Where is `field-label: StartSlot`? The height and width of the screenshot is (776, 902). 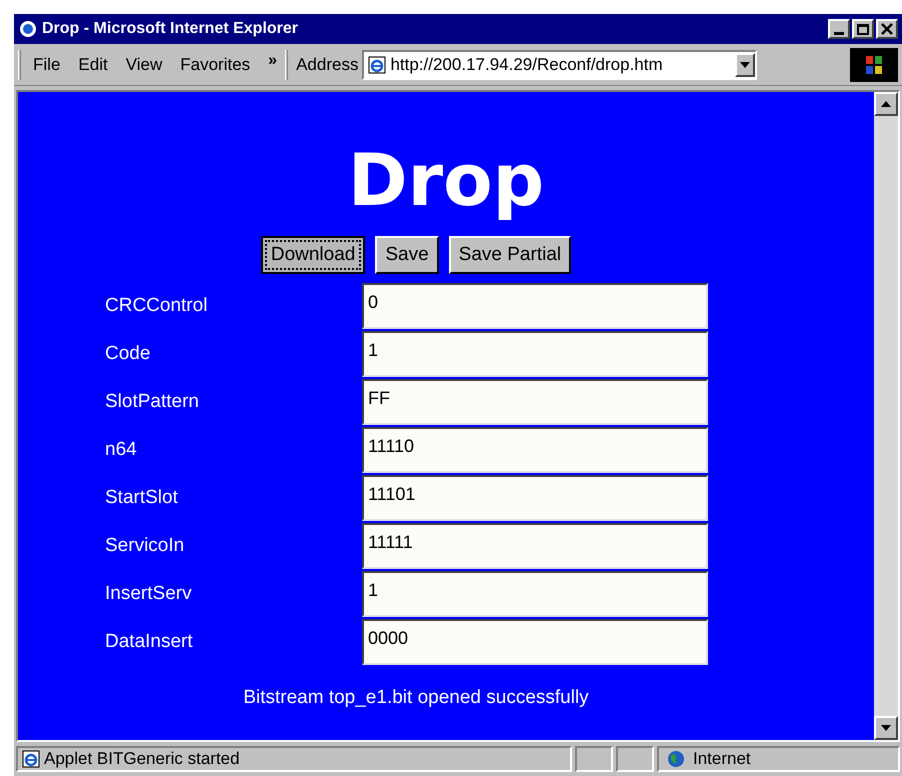
field-label: StartSlot is located at coordinates (141, 498).